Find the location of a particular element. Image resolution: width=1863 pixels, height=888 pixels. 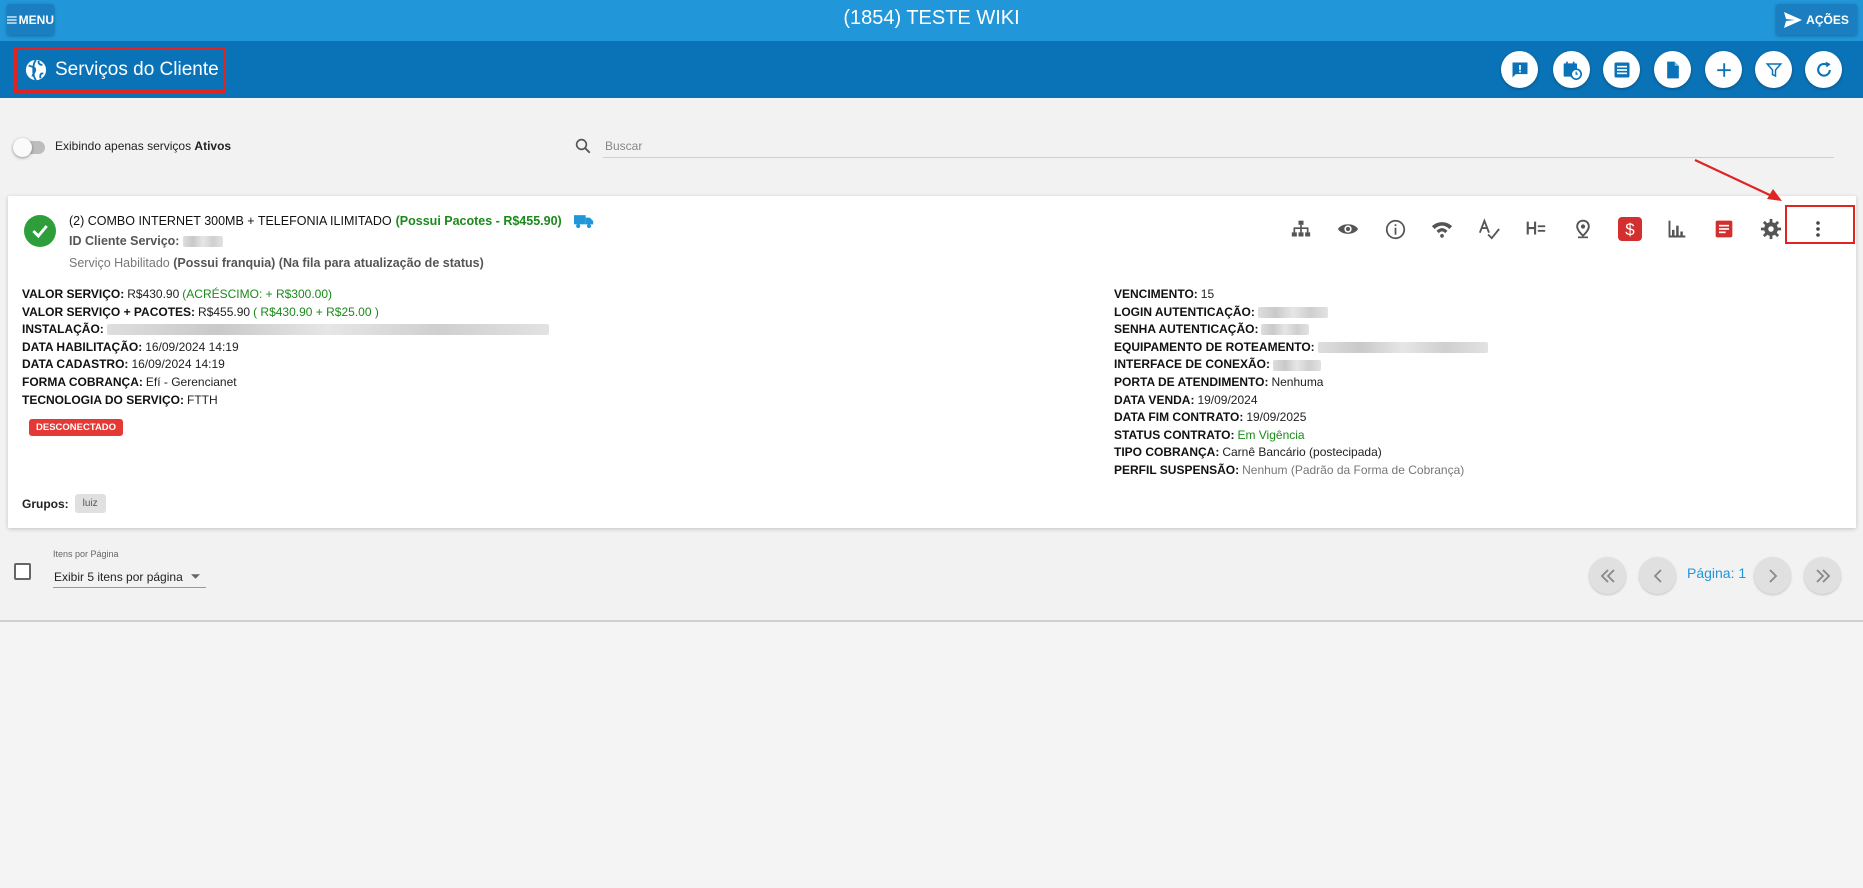

gear-icon is located at coordinates (1771, 229).